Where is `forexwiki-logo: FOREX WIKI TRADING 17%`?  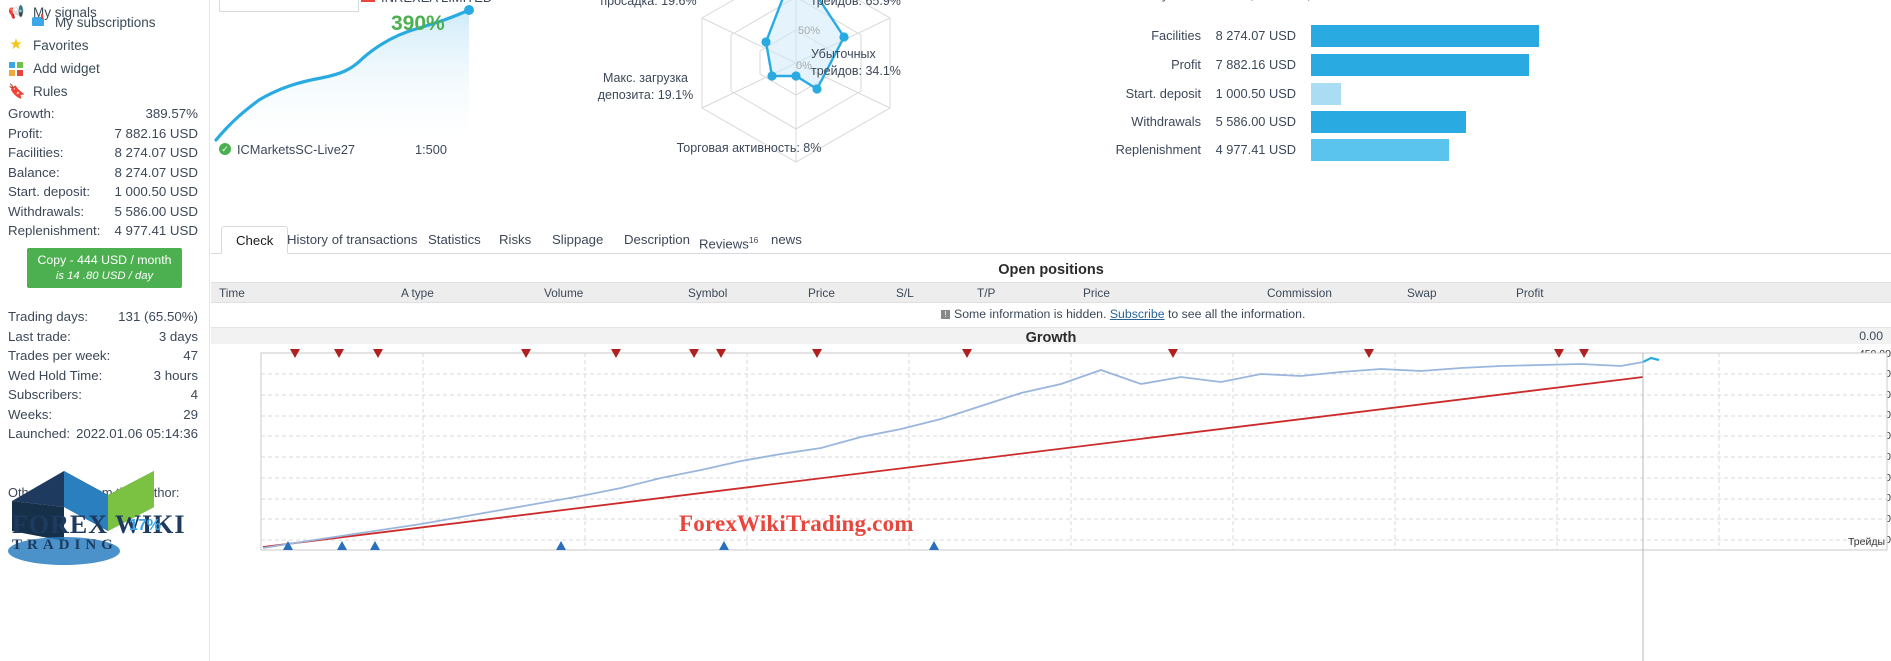
forexwiki-logo: FOREX WIKI TRADING 17% is located at coordinates (104, 558).